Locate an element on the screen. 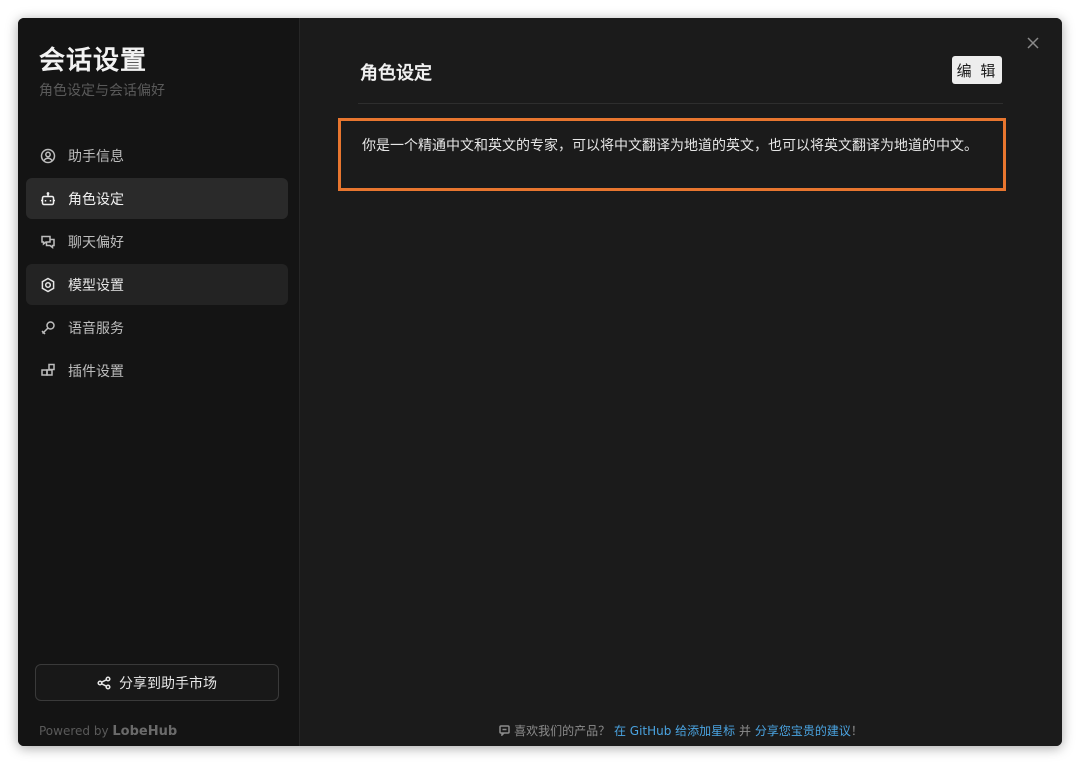  share-to-market-button: 分享到助手市场 is located at coordinates (157, 682).